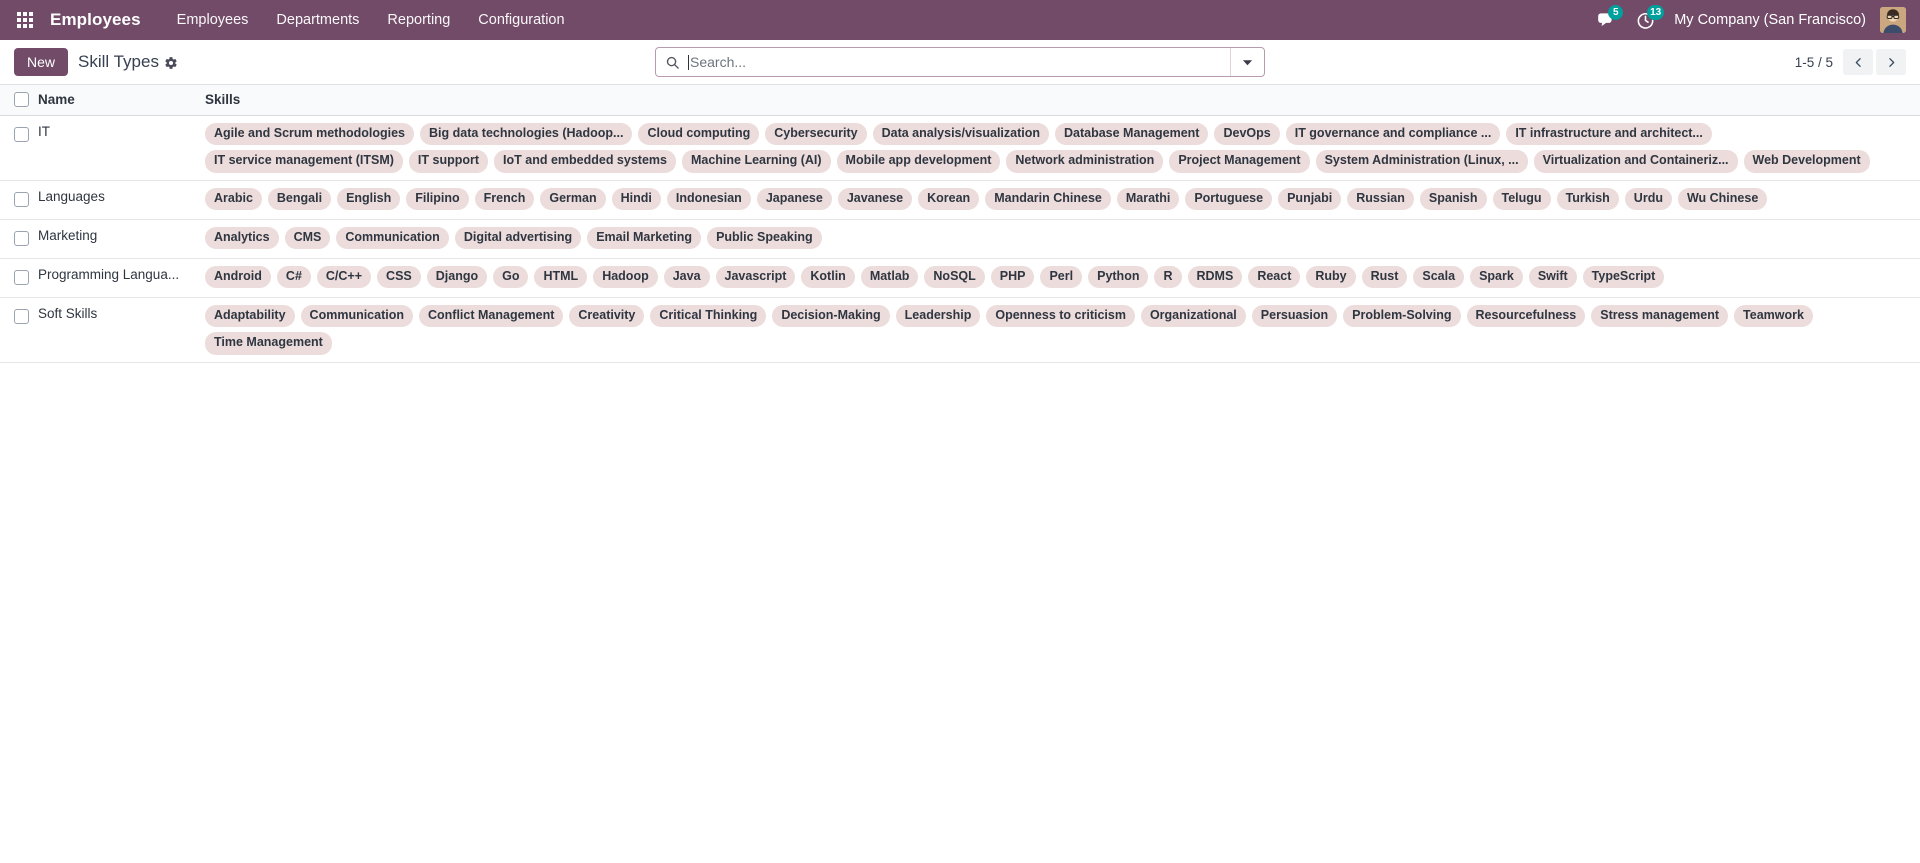 This screenshot has height=863, width=1920. What do you see at coordinates (1247, 62) in the screenshot?
I see `search-dropdown-toggle` at bounding box center [1247, 62].